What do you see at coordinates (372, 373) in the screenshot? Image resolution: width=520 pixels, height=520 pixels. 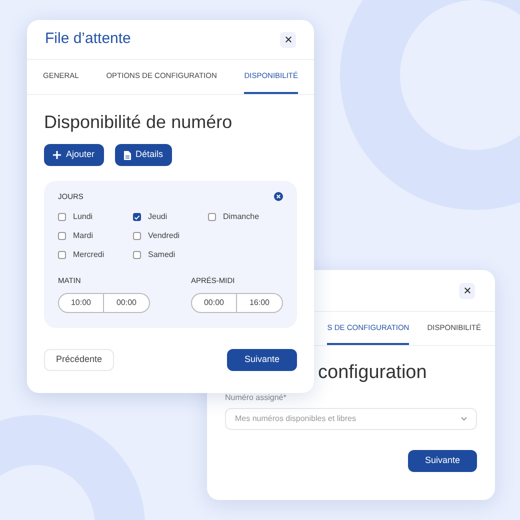 I see `dialog-heading: configuration` at bounding box center [372, 373].